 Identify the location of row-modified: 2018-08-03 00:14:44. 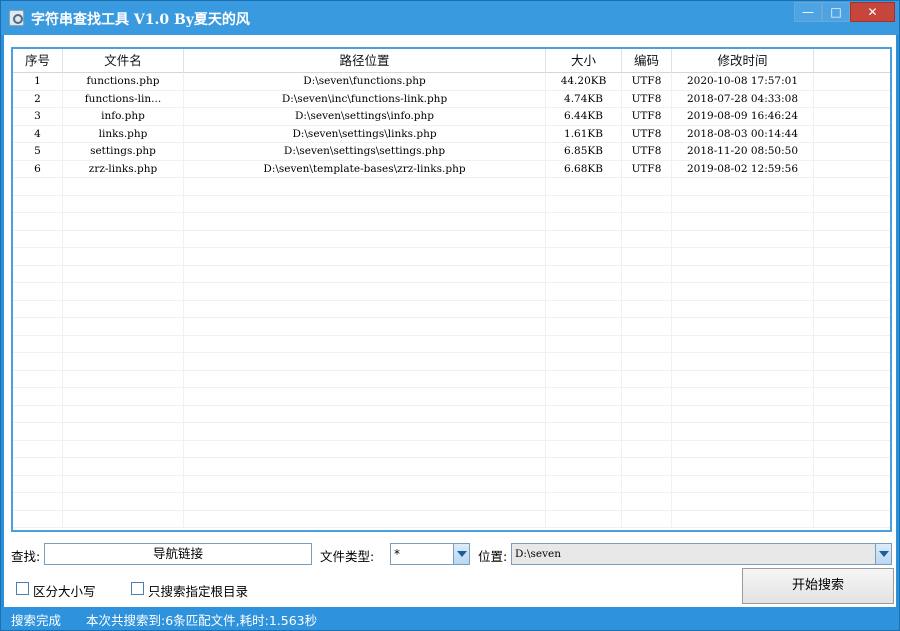
(743, 134).